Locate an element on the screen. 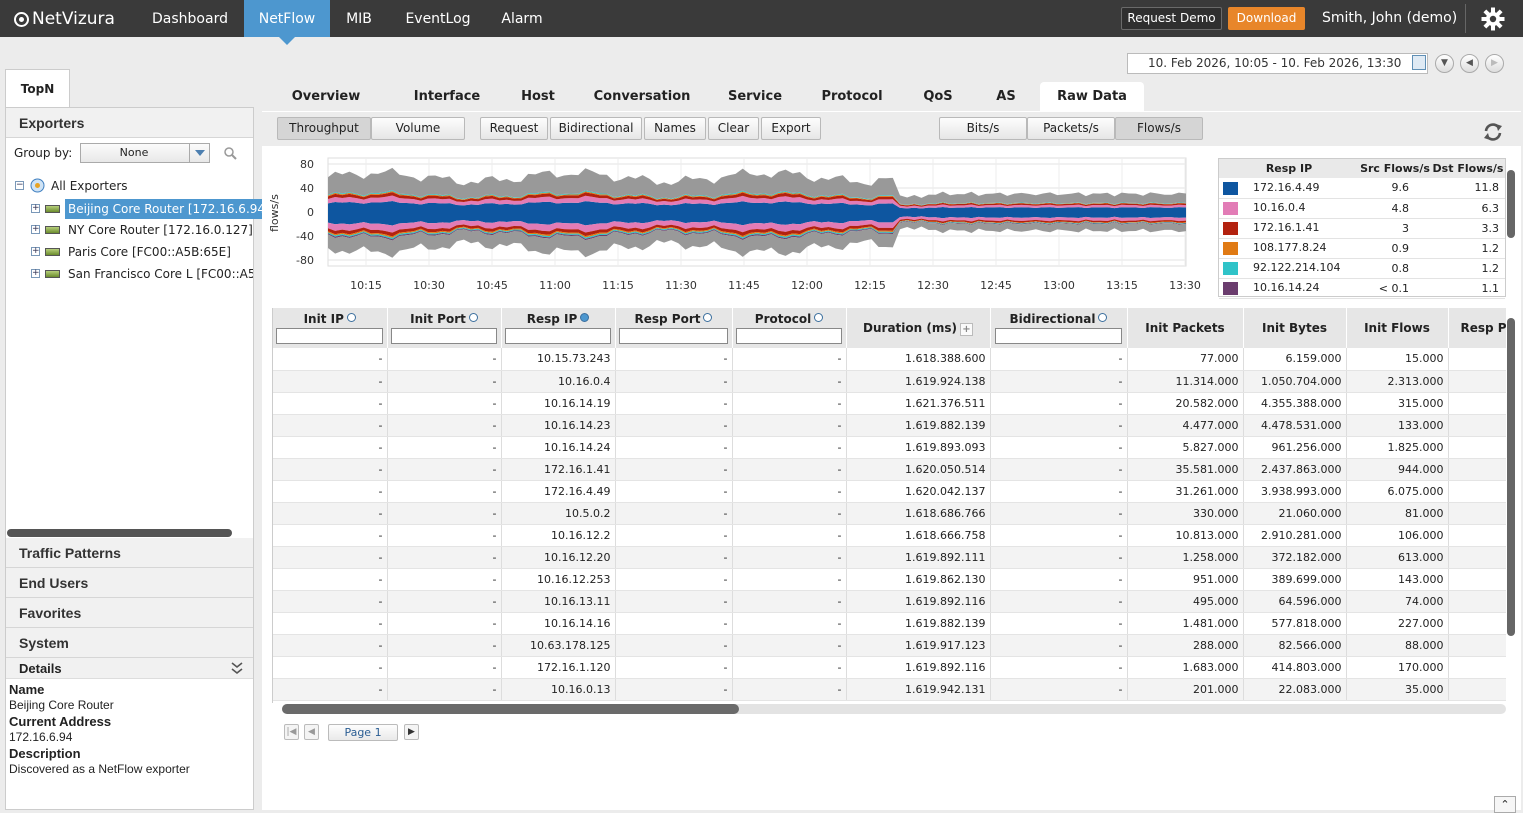 Image resolution: width=1523 pixels, height=813 pixels. filter-bidirectional is located at coordinates (1058, 336).